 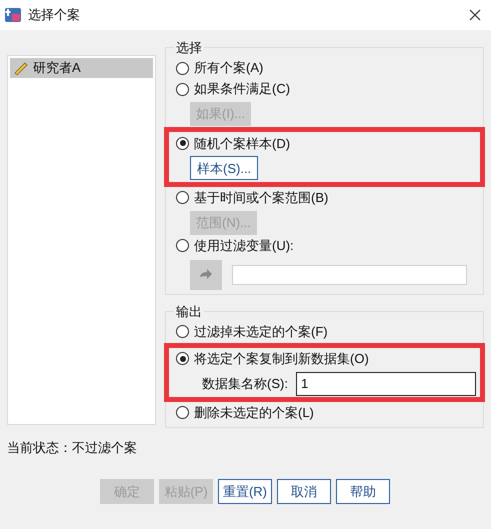 I want to click on option-label: 所有个案(A), so click(x=229, y=68).